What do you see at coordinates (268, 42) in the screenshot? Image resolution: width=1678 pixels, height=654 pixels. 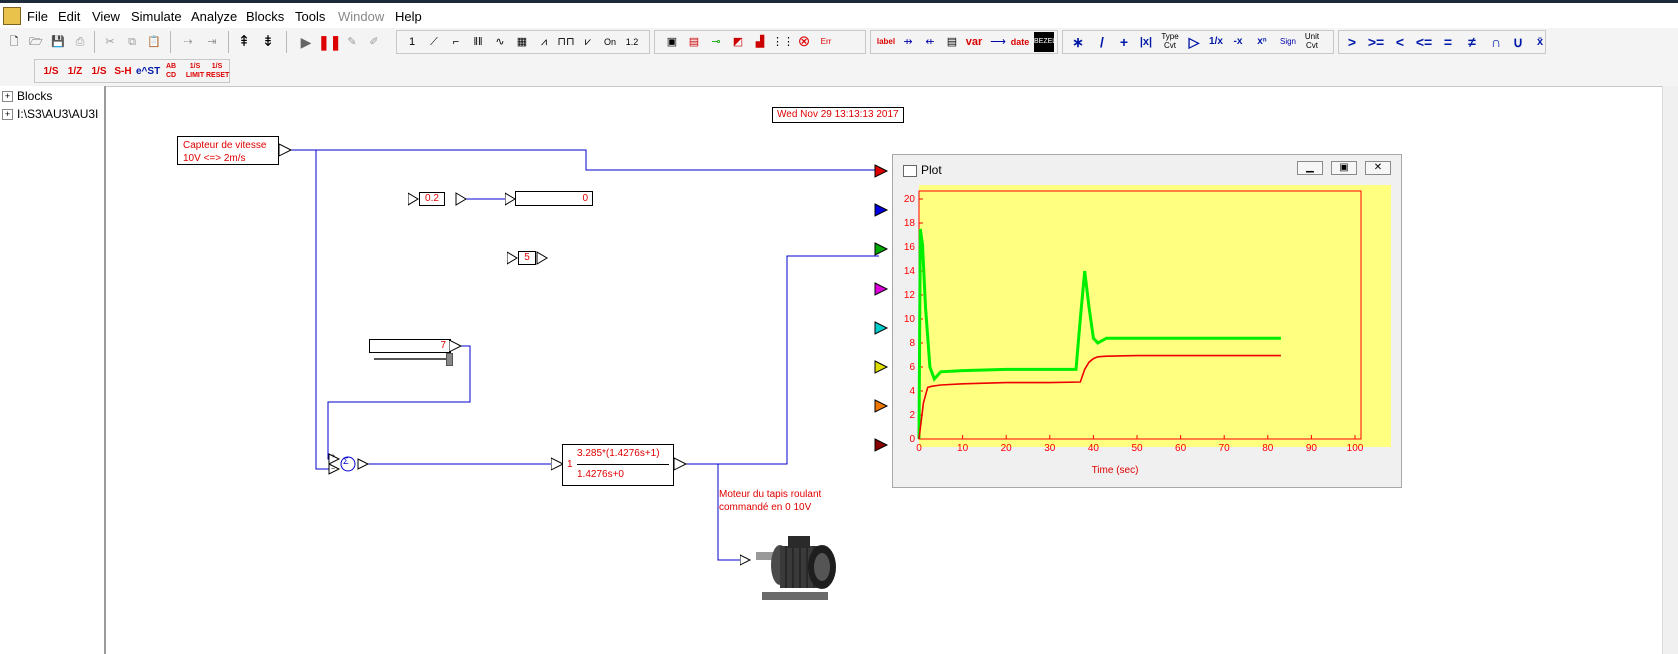 I see `move-down-icon: ⇟` at bounding box center [268, 42].